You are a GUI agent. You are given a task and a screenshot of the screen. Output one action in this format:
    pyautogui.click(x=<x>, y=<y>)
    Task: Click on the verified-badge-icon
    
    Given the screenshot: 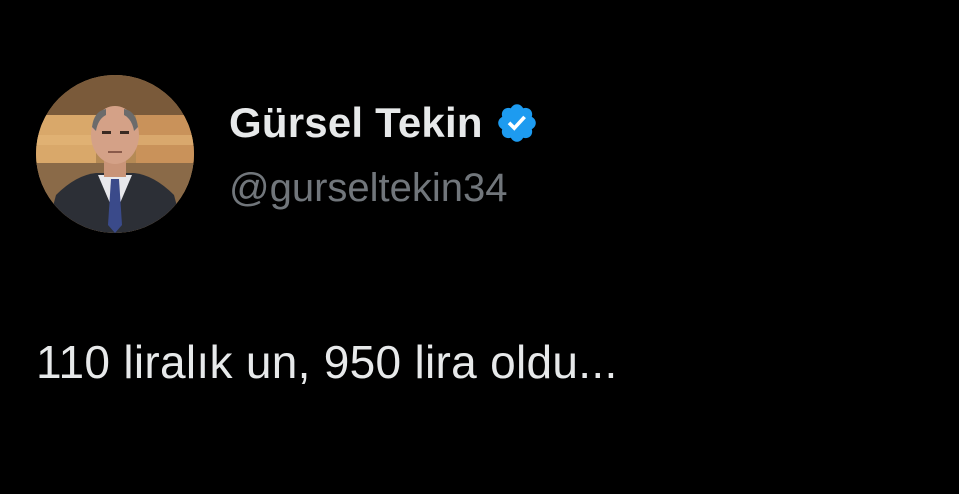 What is the action you would take?
    pyautogui.click(x=517, y=123)
    